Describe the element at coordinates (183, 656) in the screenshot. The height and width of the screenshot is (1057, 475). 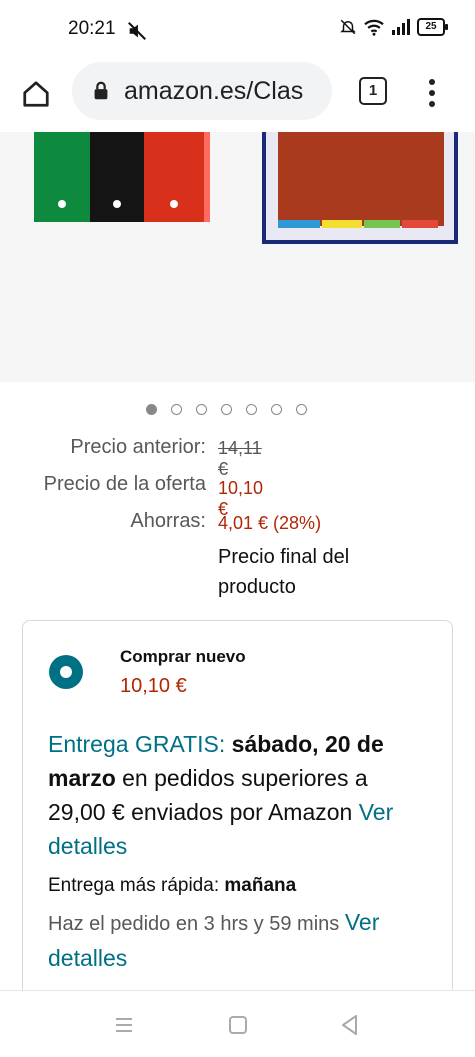
I see `buy-new-title: Comprar nuevo` at that location.